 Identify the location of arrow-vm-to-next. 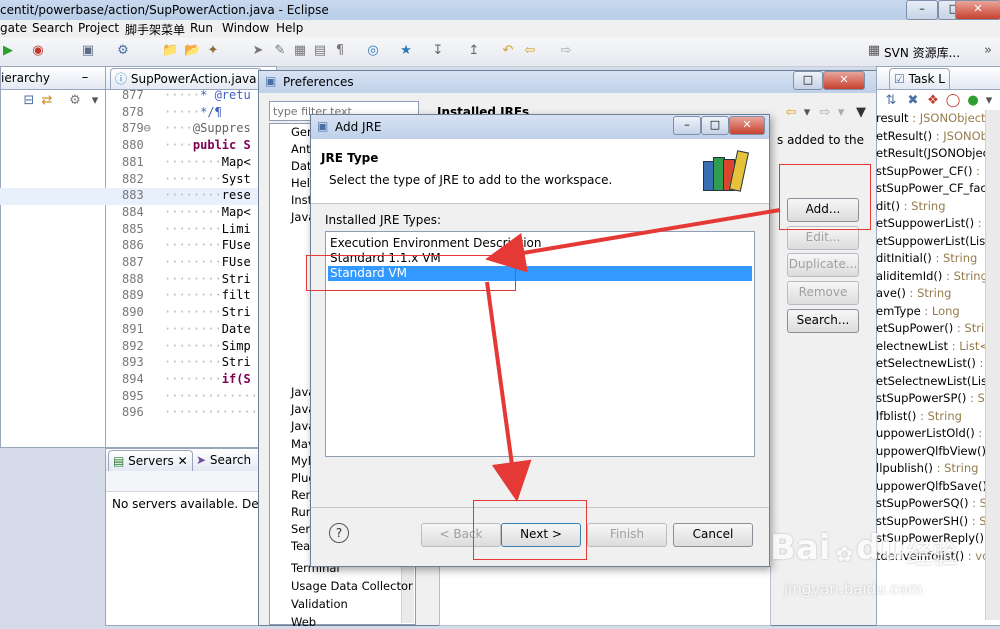
(508, 391).